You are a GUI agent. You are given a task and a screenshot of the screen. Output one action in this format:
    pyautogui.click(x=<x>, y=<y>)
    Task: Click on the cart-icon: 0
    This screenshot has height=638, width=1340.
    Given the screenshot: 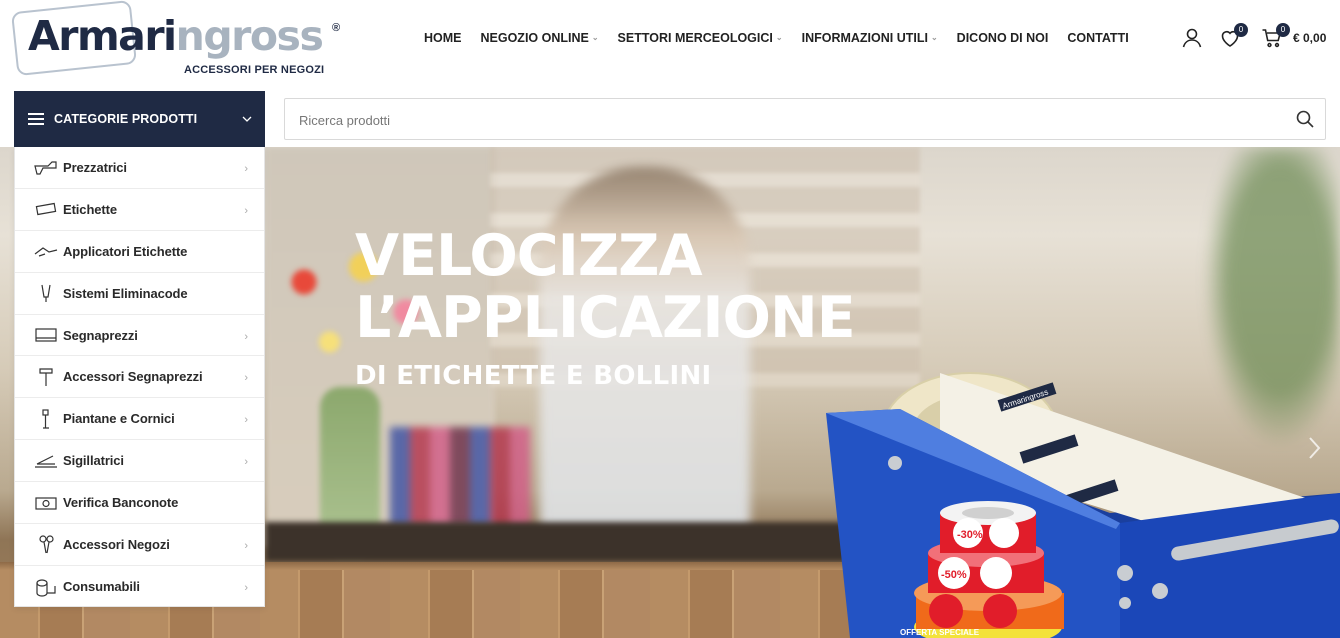 What is the action you would take?
    pyautogui.click(x=1275, y=36)
    